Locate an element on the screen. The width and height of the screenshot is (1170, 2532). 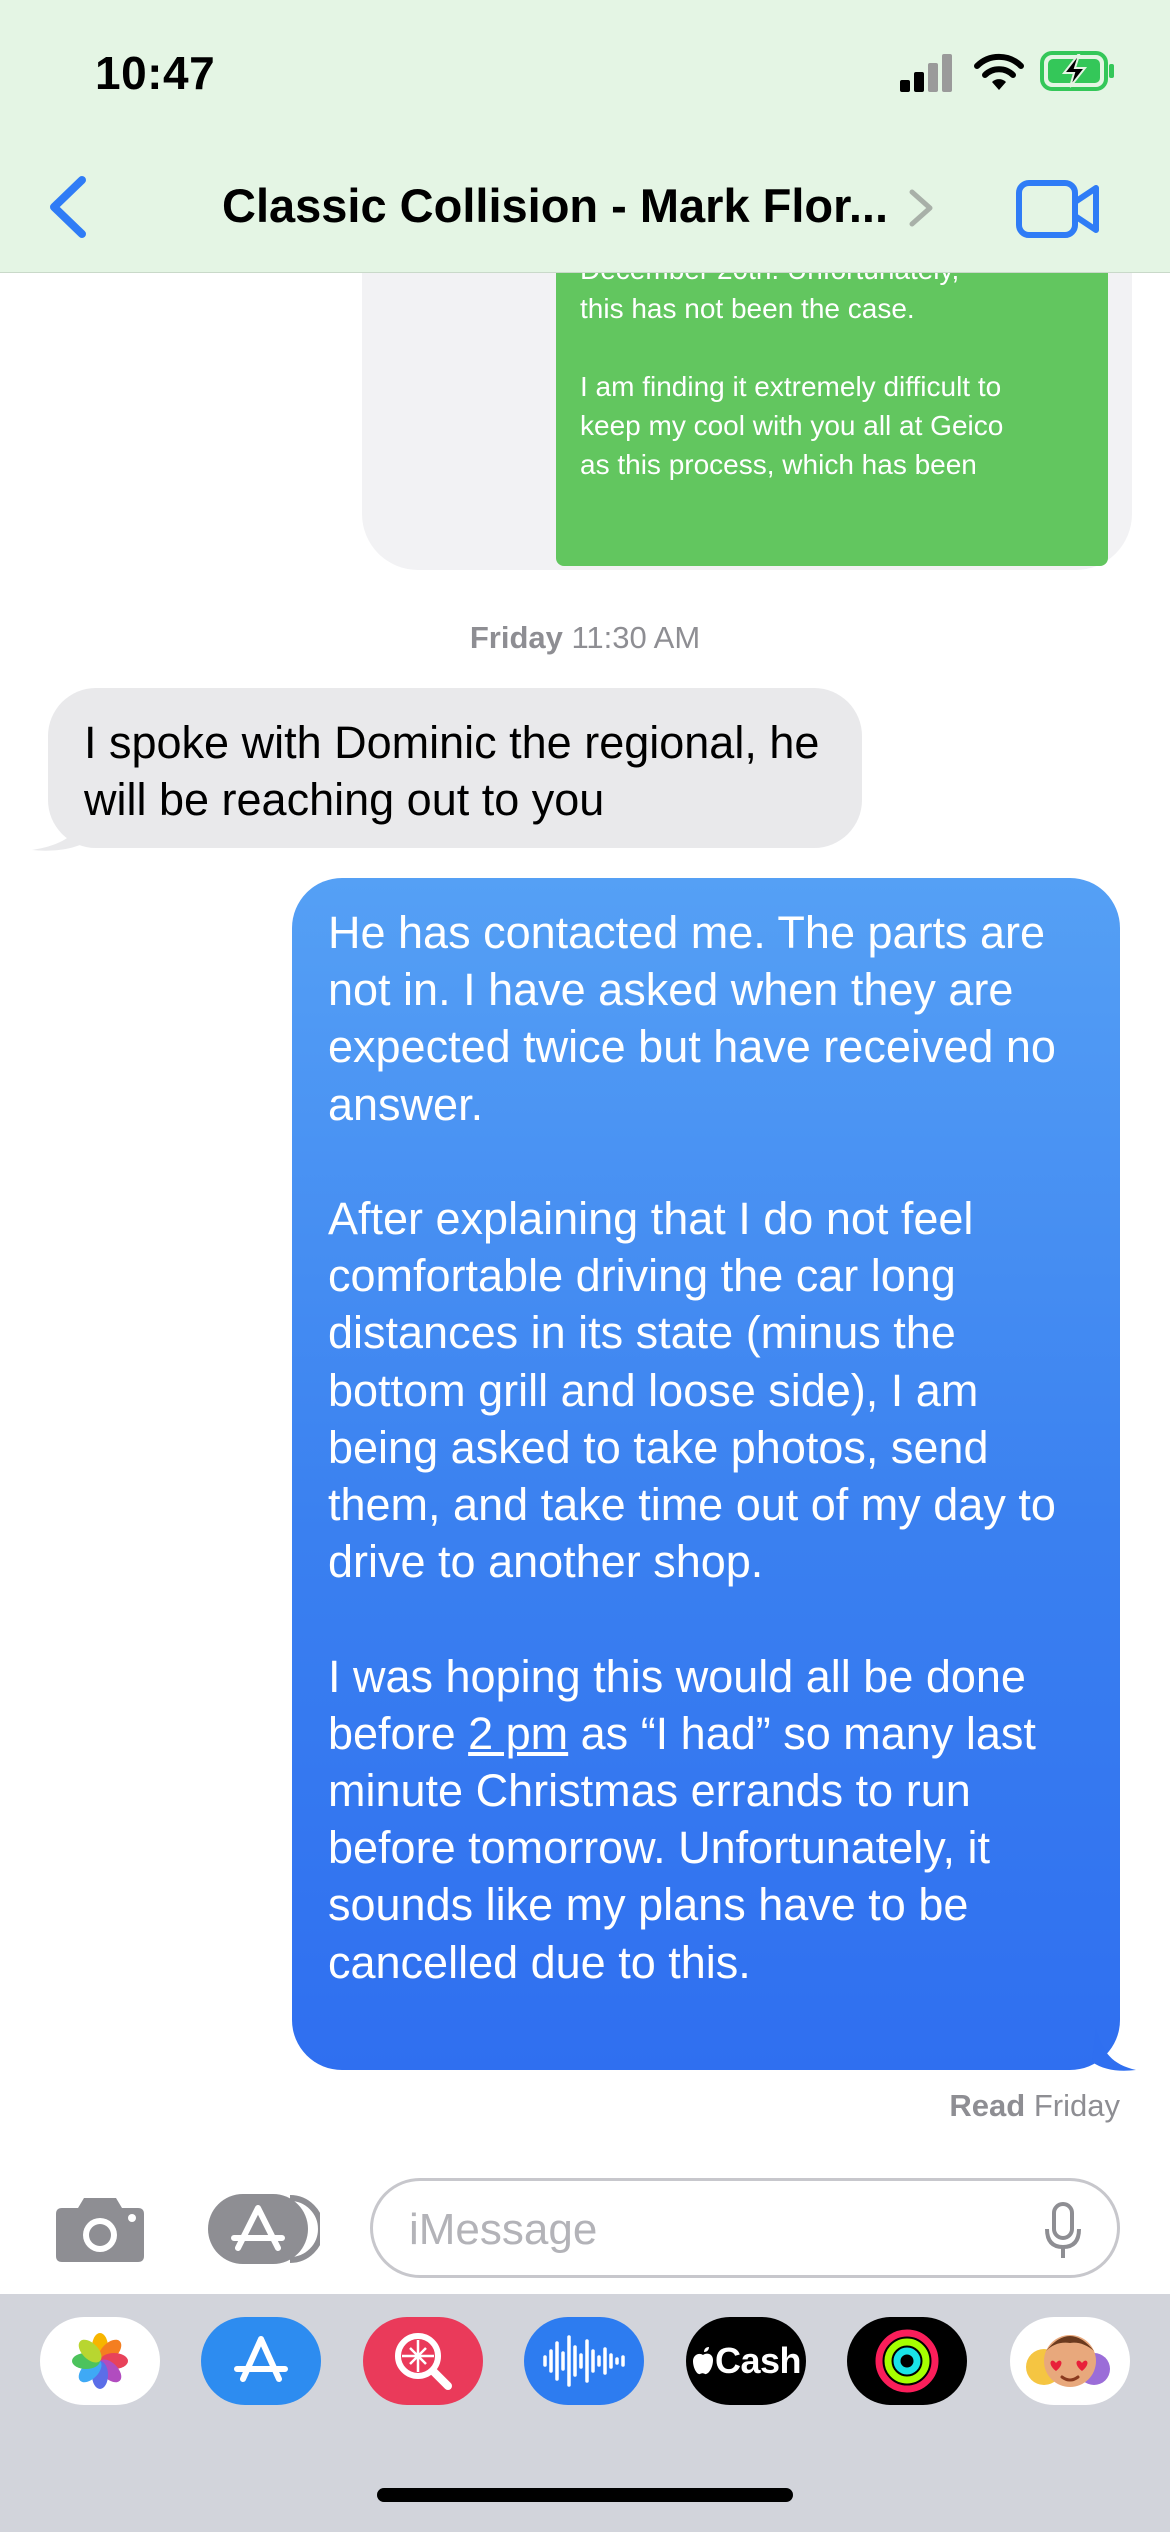
image-search-app-button is located at coordinates (423, 2361).